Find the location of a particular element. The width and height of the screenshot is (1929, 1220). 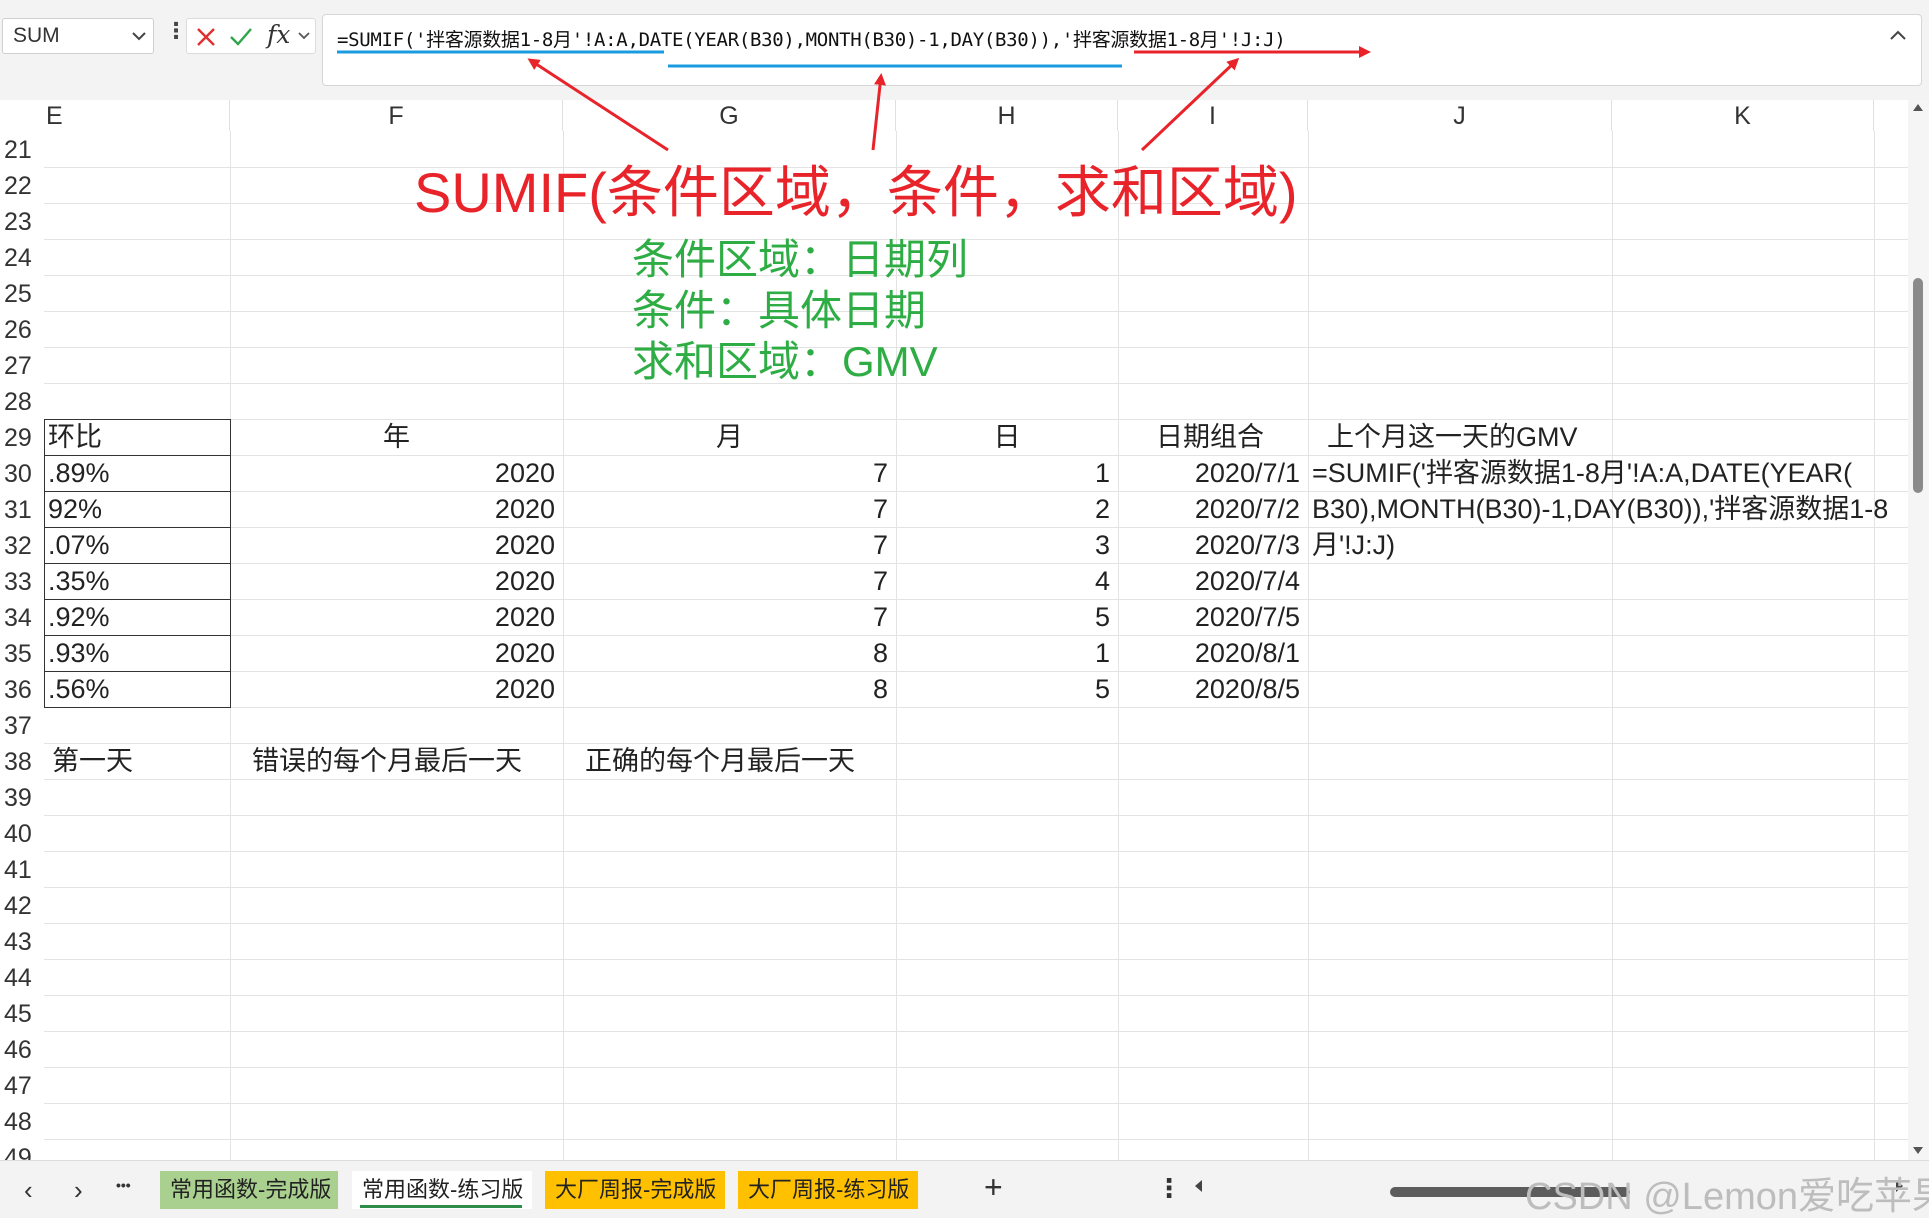

next-sheet-icon: › is located at coordinates (78, 1190).